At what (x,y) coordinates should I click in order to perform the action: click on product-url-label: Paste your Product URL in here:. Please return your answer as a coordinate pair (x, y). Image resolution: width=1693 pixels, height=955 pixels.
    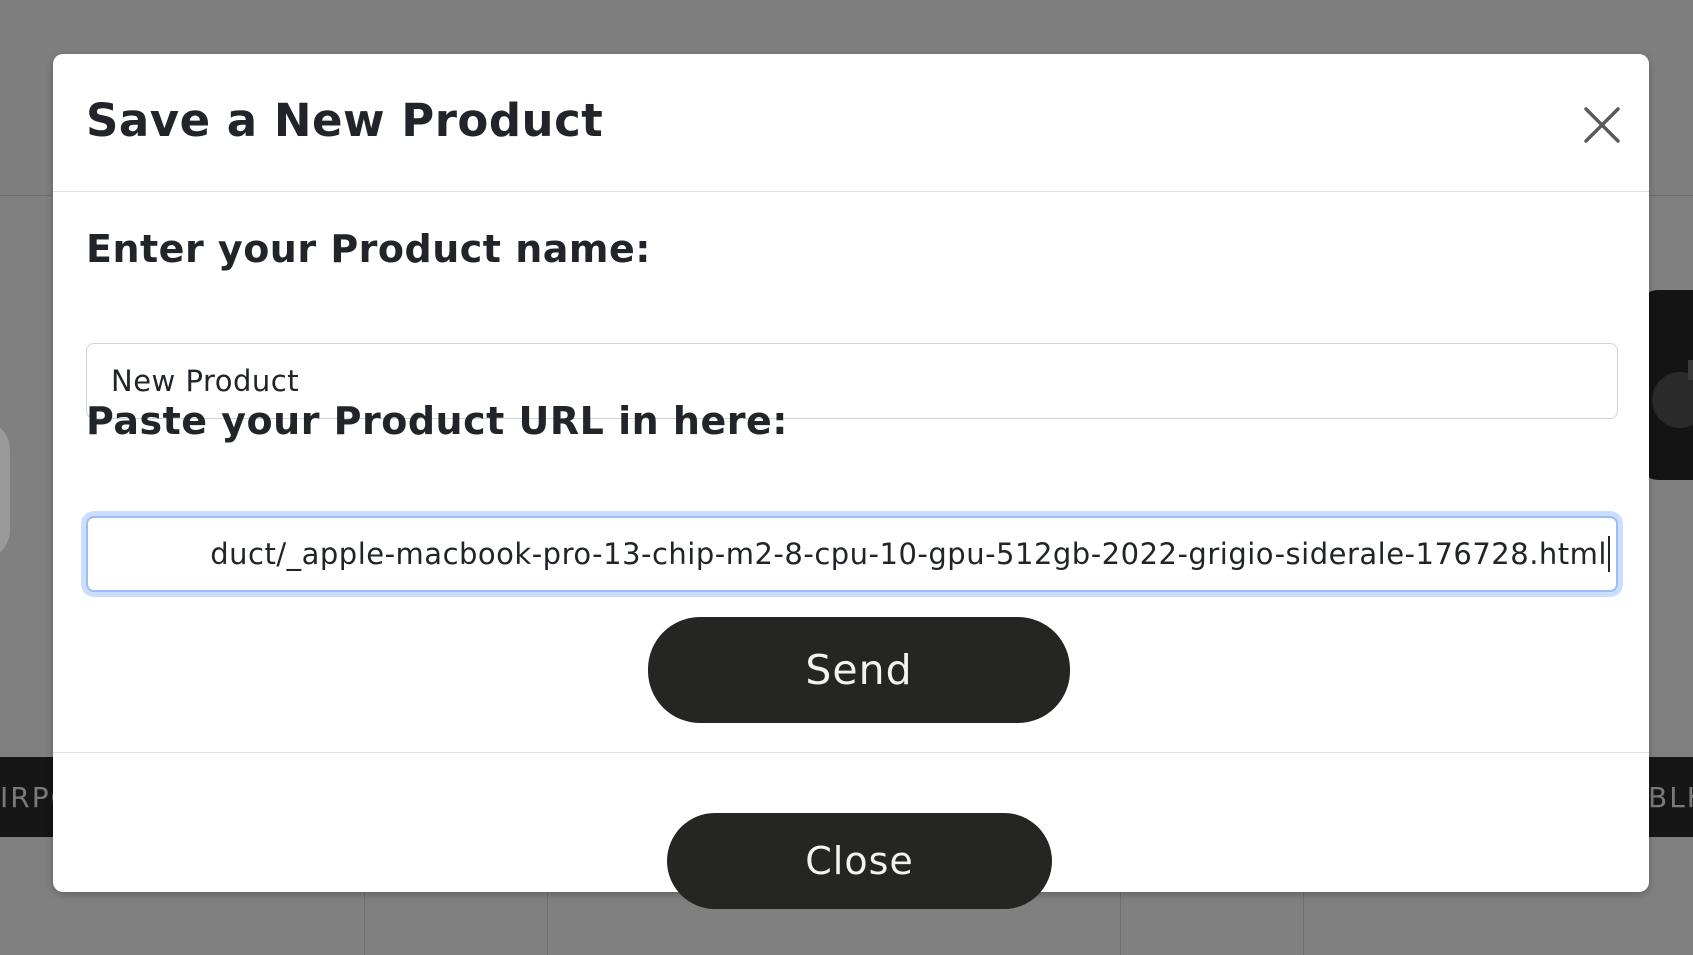
    Looking at the image, I should click on (437, 421).